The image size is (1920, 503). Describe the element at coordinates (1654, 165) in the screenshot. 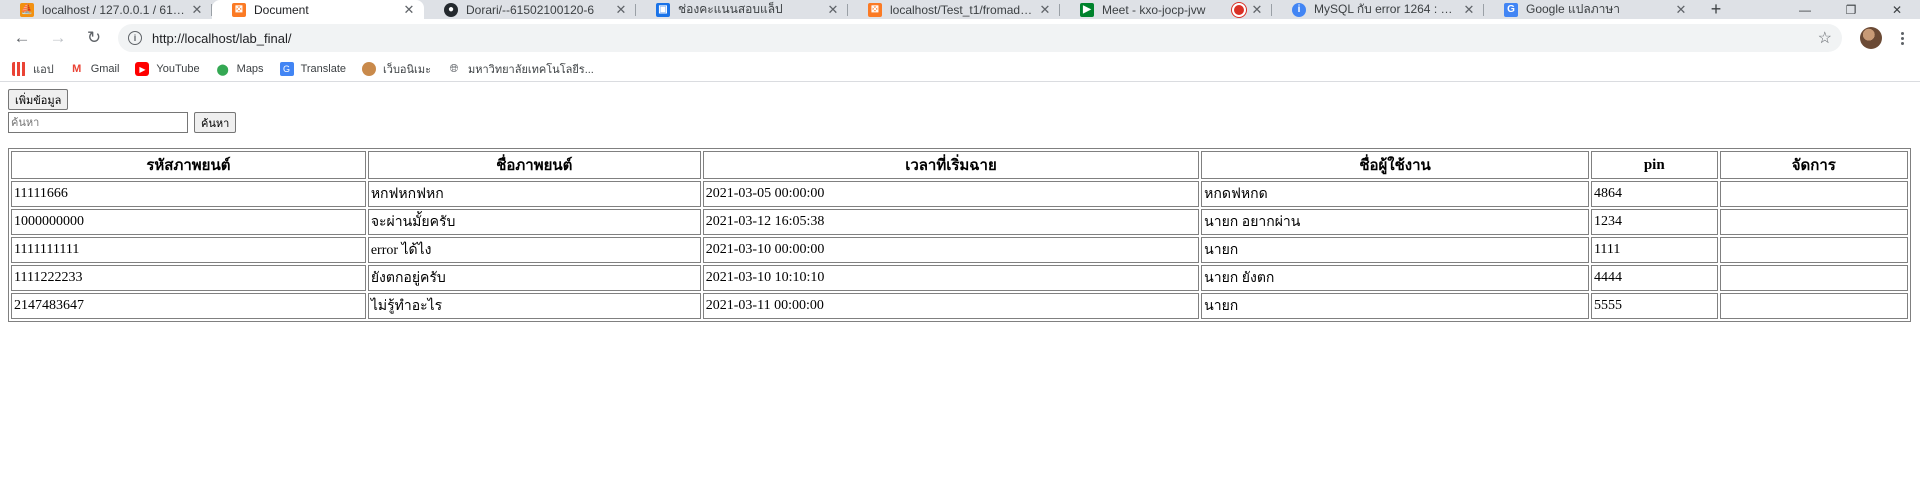

I see `column-header: pin` at that location.